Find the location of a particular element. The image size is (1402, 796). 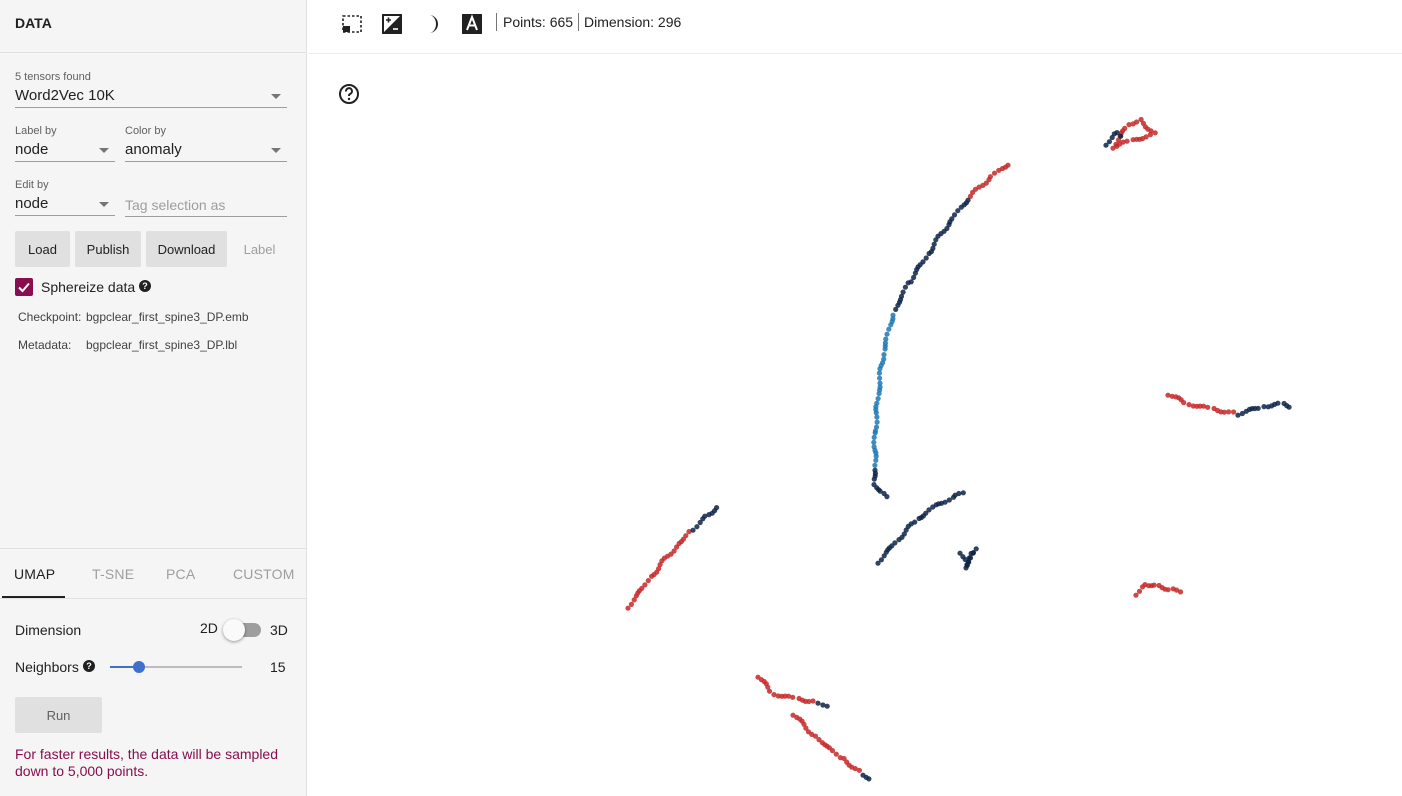

label-by-select: node is located at coordinates (65, 151).